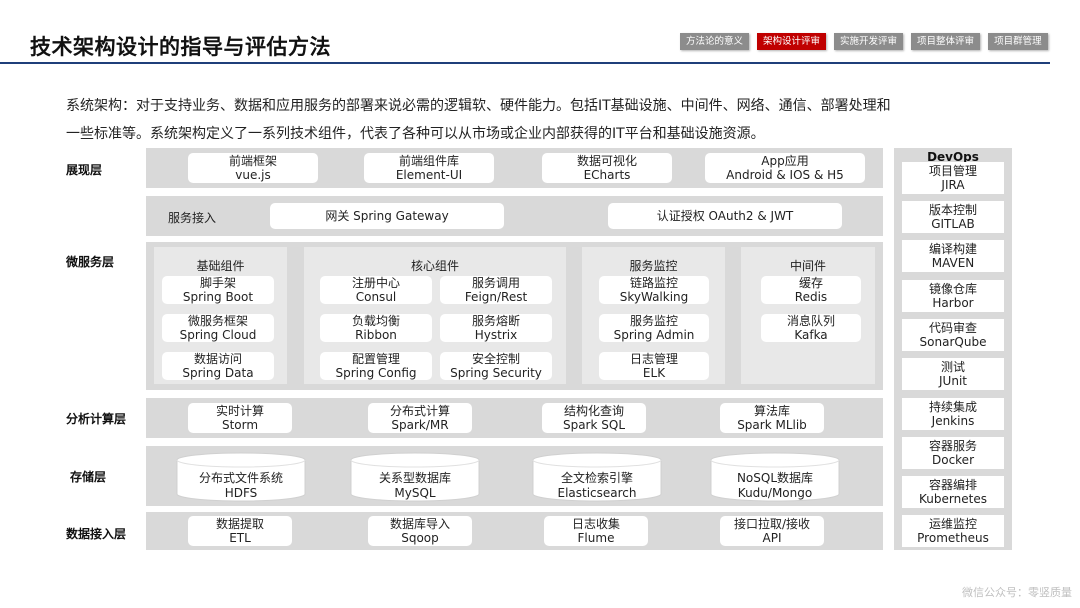  I want to click on devops-item: 容器服务 Docker, so click(953, 453).